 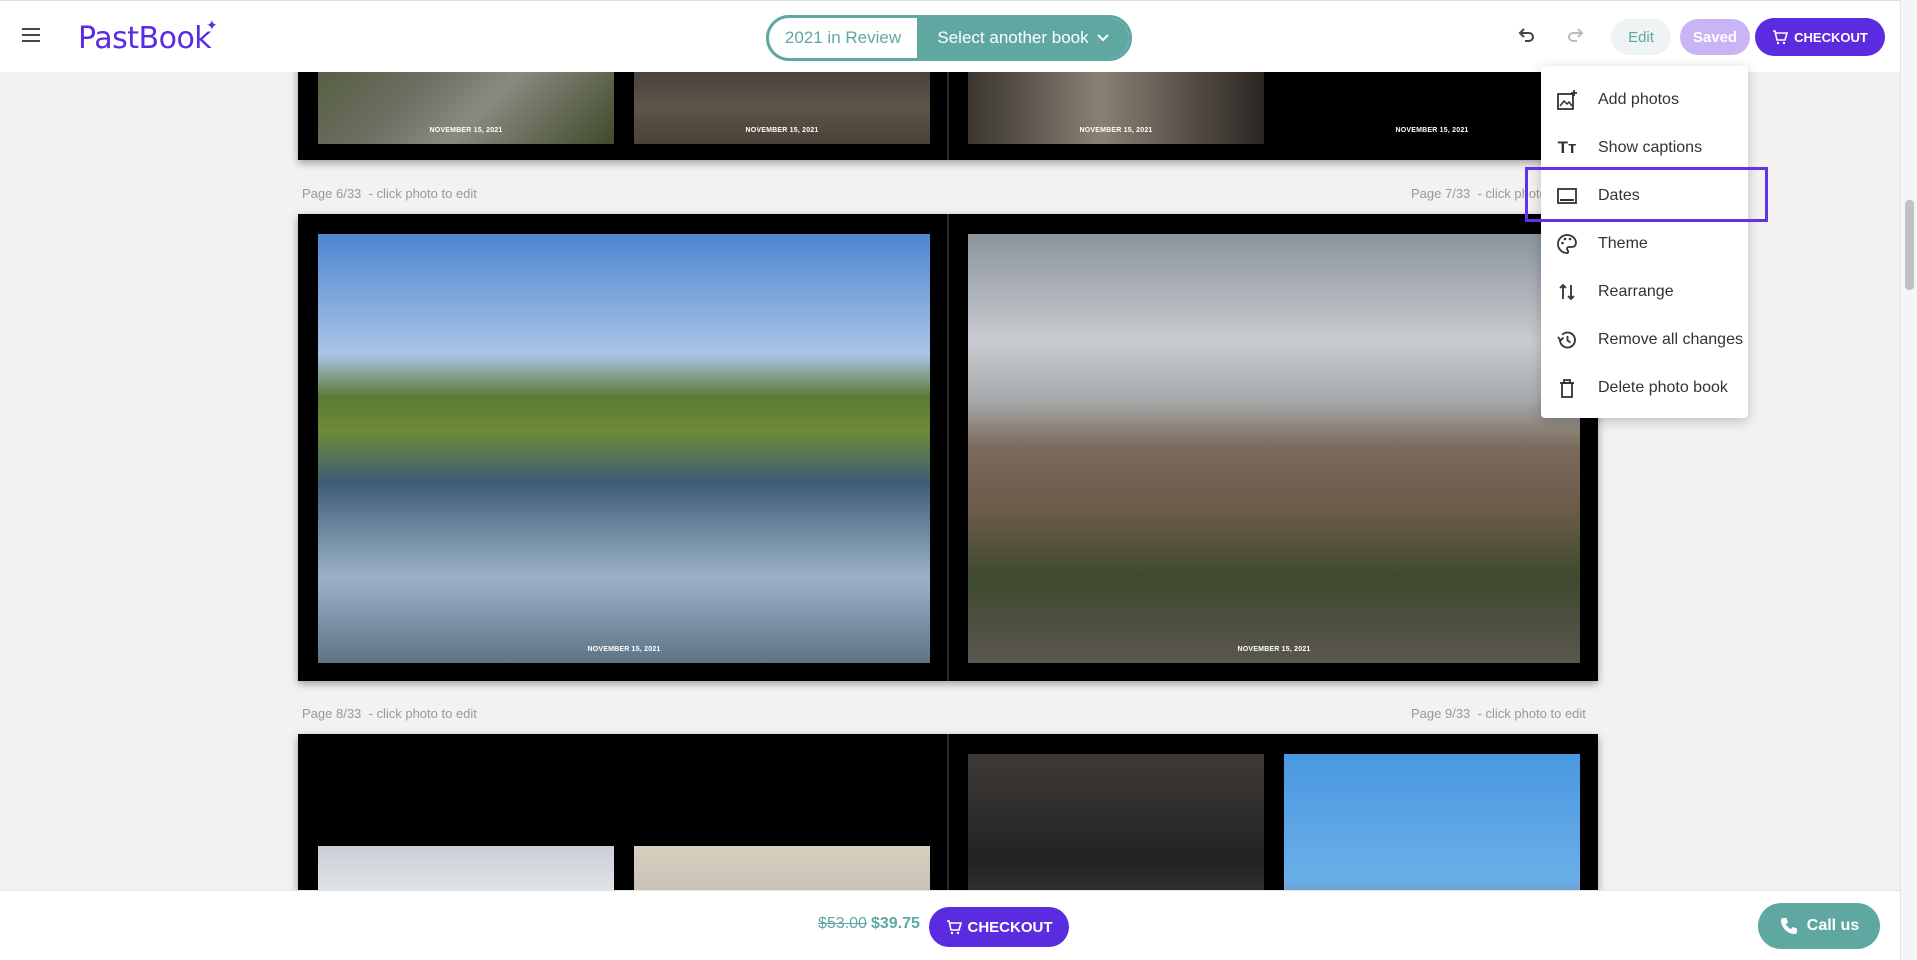 I want to click on scrollbar-thumb, so click(x=1909, y=245).